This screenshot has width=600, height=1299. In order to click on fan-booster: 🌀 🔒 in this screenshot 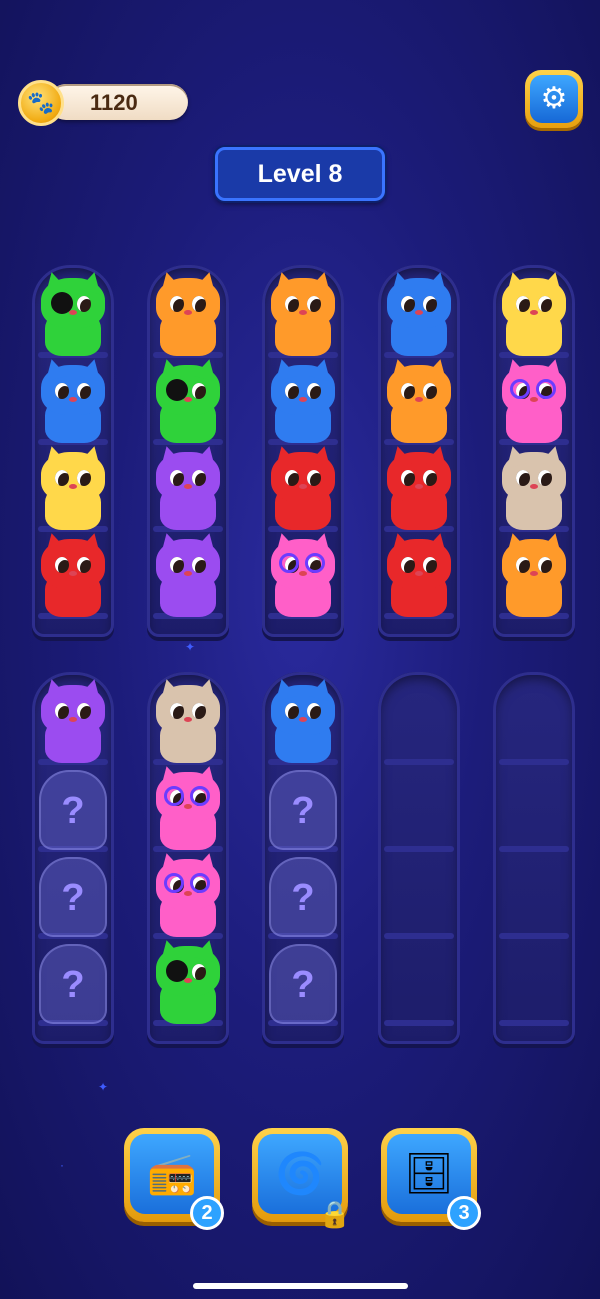, I will do `click(301, 1178)`.